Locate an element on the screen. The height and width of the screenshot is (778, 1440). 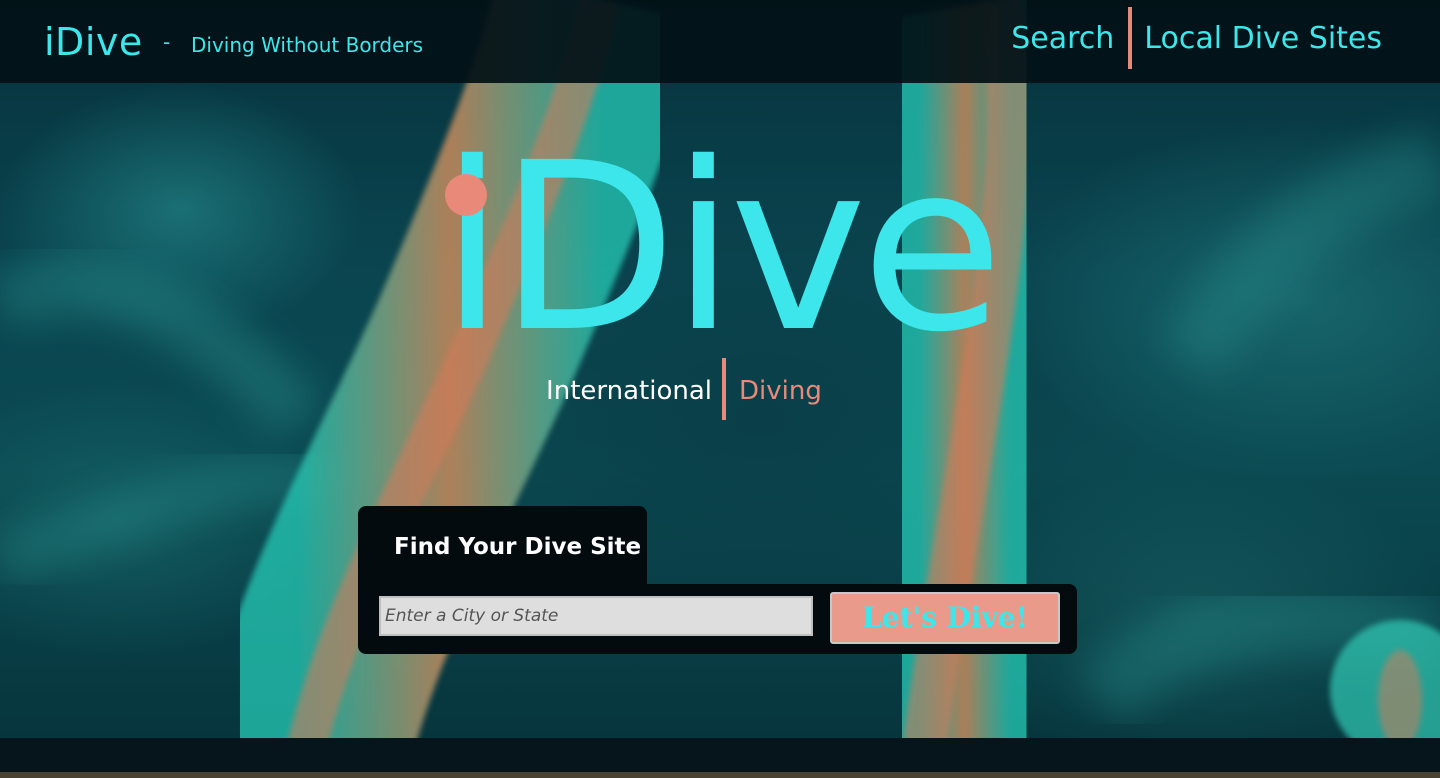
location-search-input is located at coordinates (596, 616).